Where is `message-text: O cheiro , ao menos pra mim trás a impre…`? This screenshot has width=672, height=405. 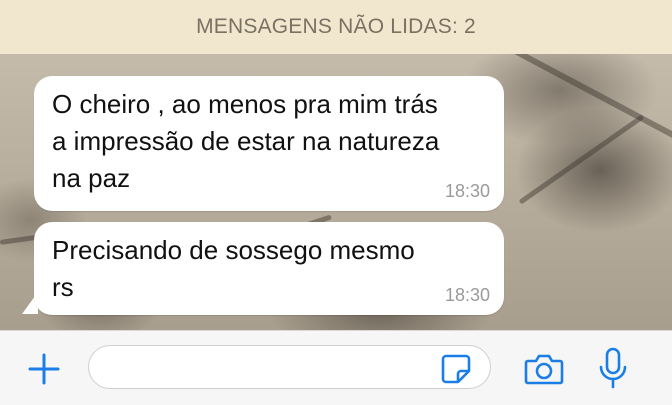
message-text: O cheiro , ao menos pra mim trás a impre… is located at coordinates (246, 141).